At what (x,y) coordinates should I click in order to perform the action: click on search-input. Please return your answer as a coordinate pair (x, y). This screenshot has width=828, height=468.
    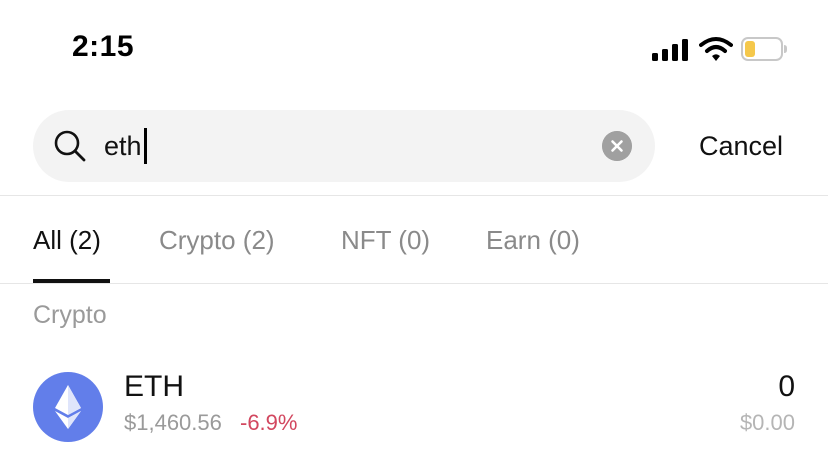
    Looking at the image, I should click on (344, 146).